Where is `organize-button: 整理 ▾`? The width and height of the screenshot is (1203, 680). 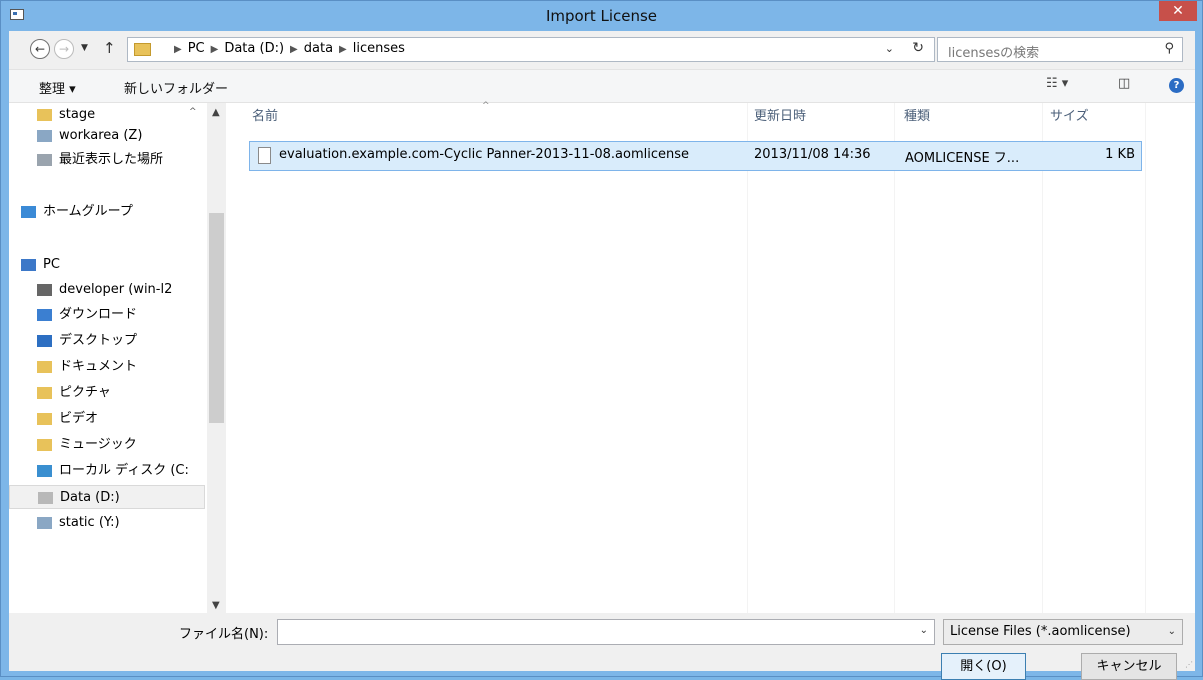
organize-button: 整理 ▾ is located at coordinates (57, 87).